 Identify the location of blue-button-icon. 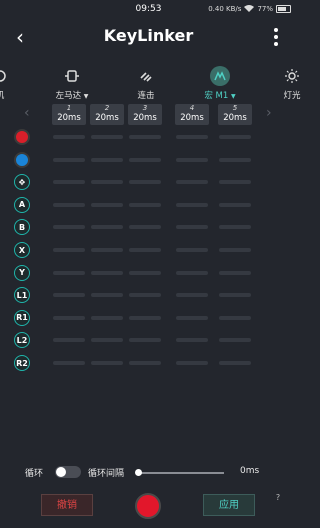
(22, 159).